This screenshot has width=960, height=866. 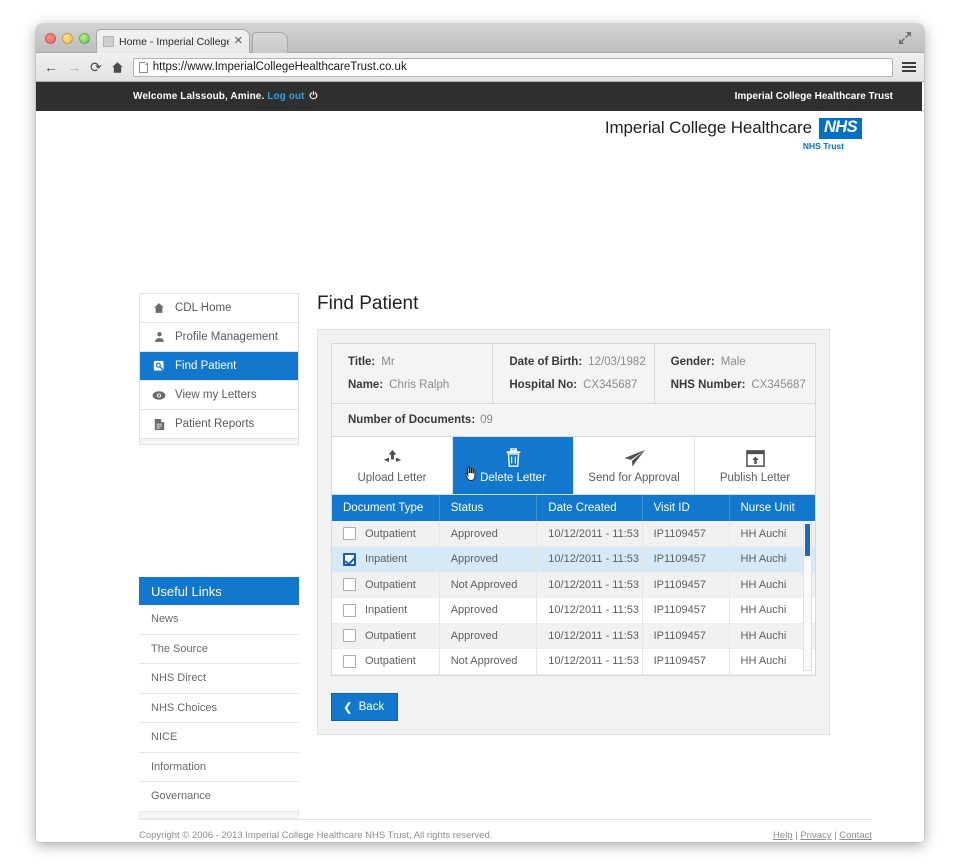 What do you see at coordinates (219, 337) in the screenshot?
I see `sidebar-item-profile-management: Profile Management` at bounding box center [219, 337].